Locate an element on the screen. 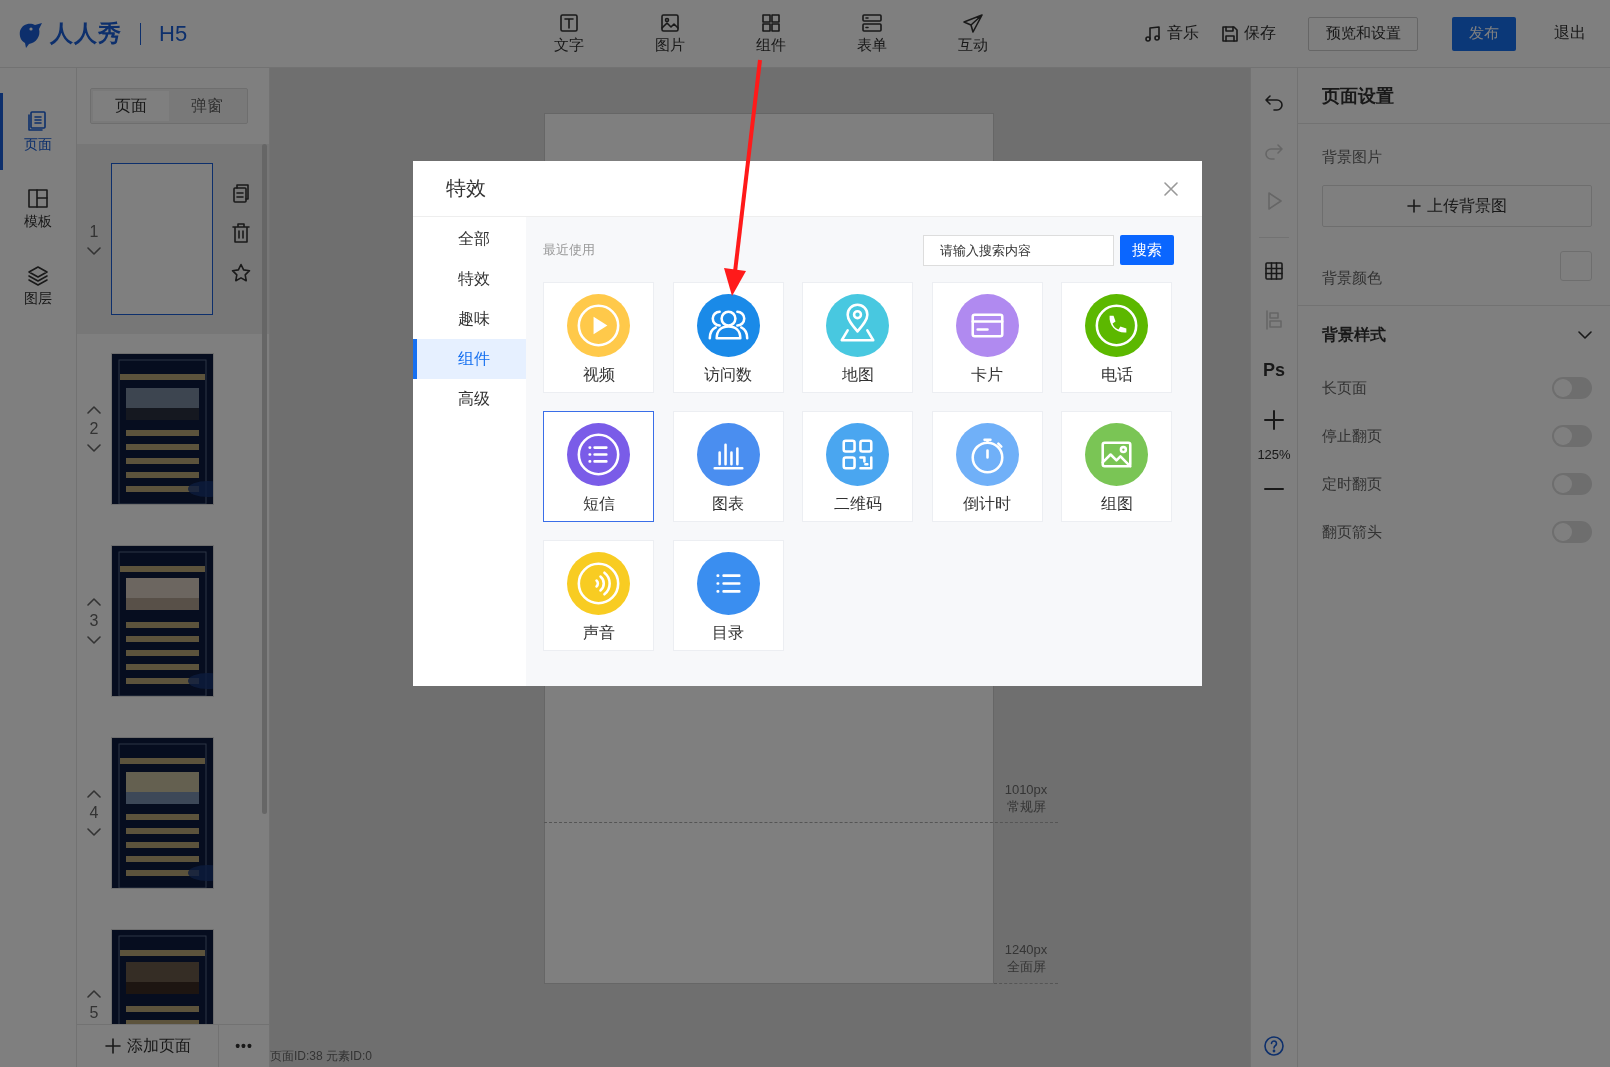  send-icon is located at coordinates (972, 23).